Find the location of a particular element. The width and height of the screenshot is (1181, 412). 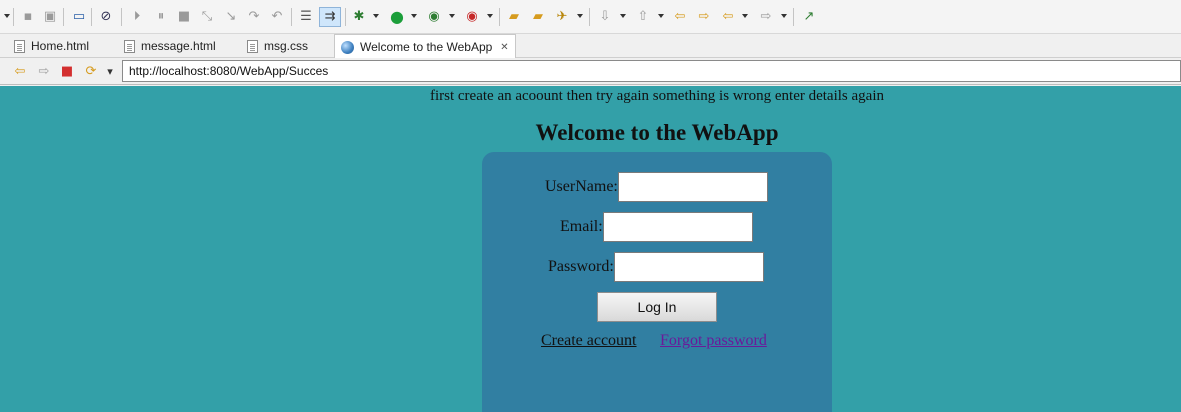

forward-icon: ⇨ is located at coordinates (766, 17).